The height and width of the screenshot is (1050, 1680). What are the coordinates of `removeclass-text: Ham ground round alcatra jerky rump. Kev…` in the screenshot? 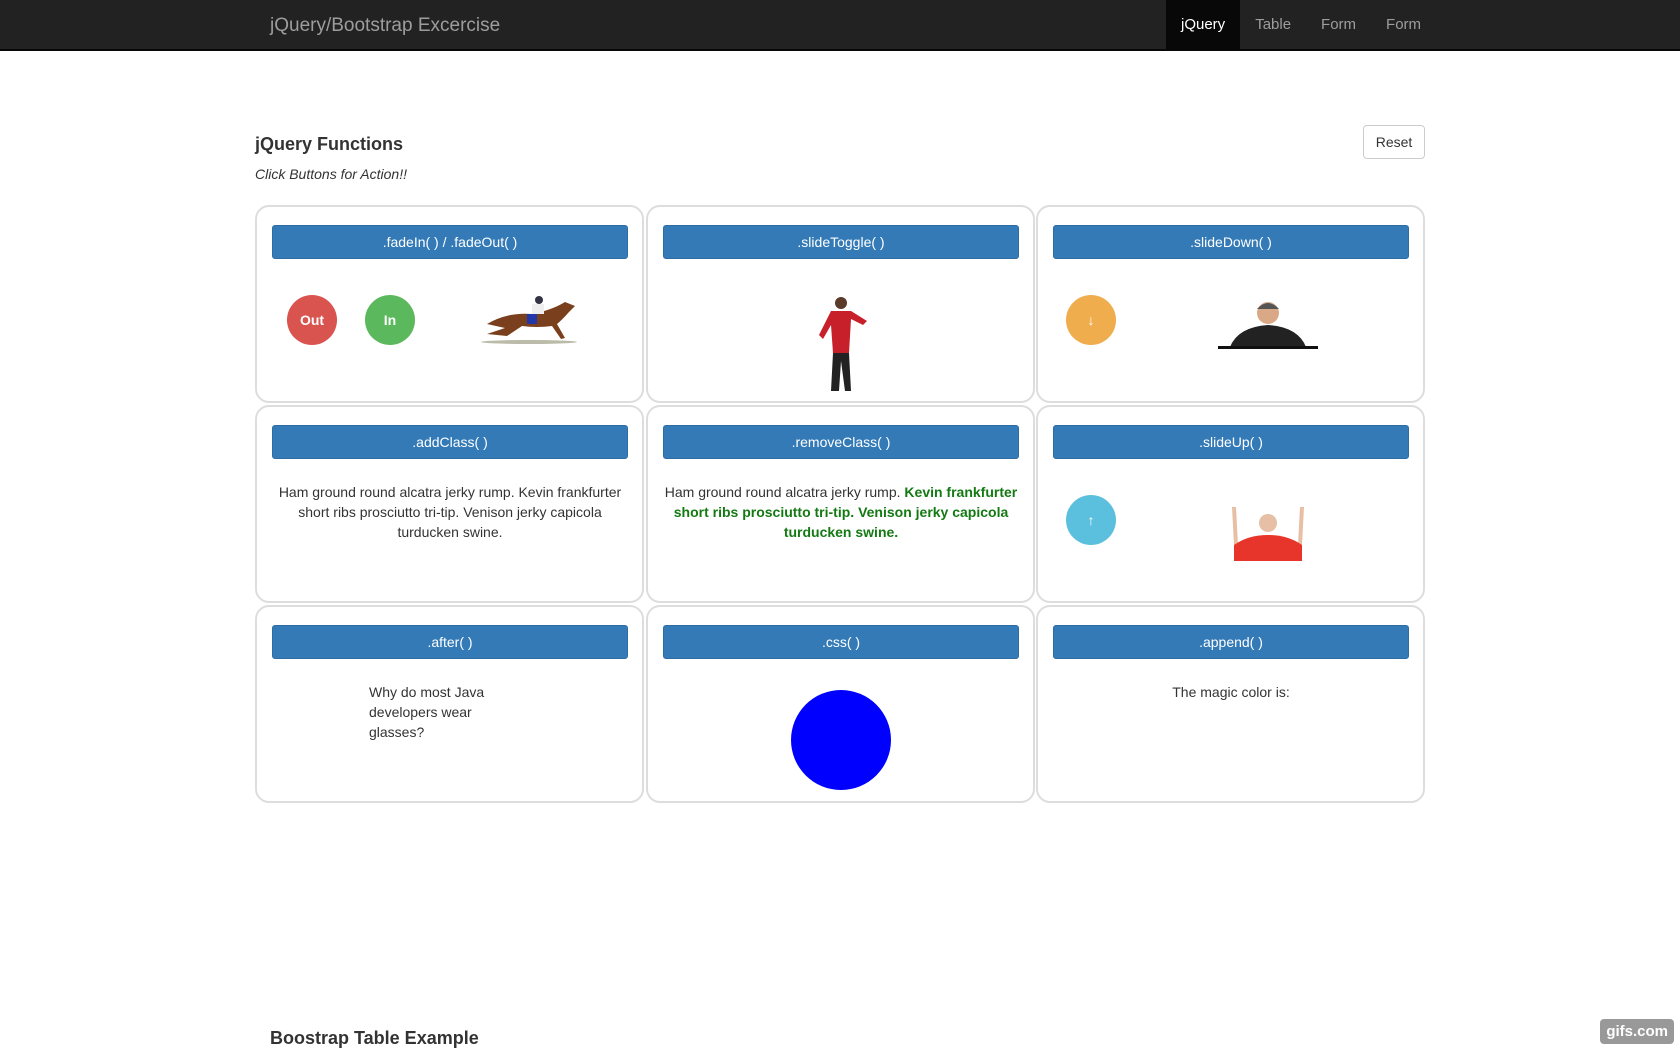 It's located at (841, 512).